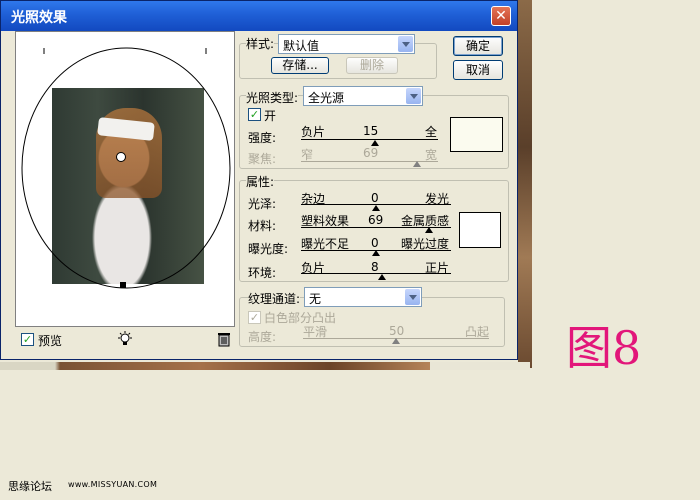 The image size is (700, 500). What do you see at coordinates (224, 339) in the screenshot?
I see `trash-icon` at bounding box center [224, 339].